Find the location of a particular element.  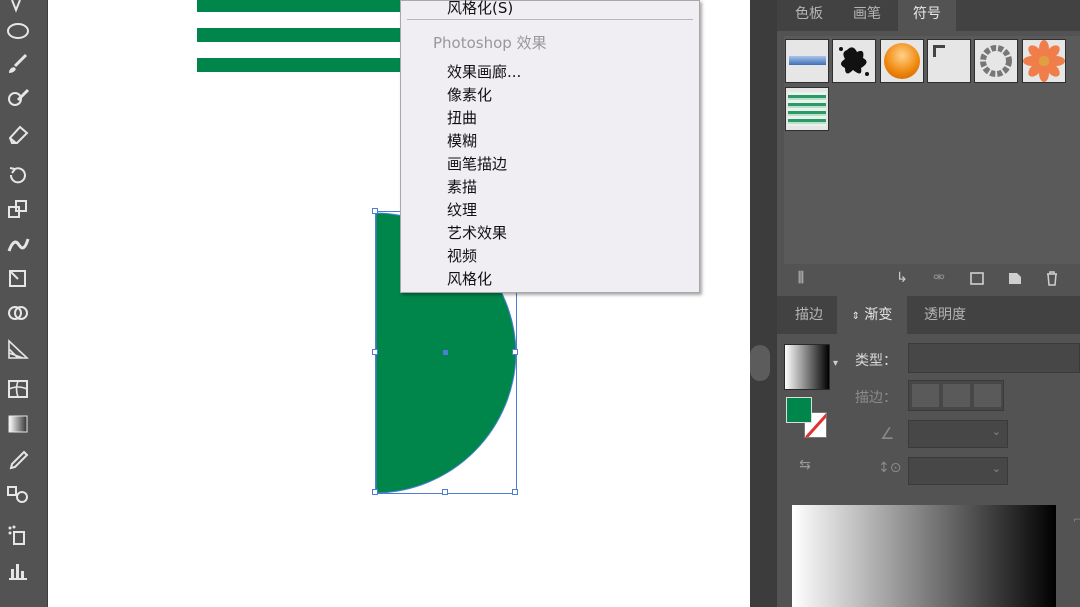

symbol-frame-corner is located at coordinates (949, 61).